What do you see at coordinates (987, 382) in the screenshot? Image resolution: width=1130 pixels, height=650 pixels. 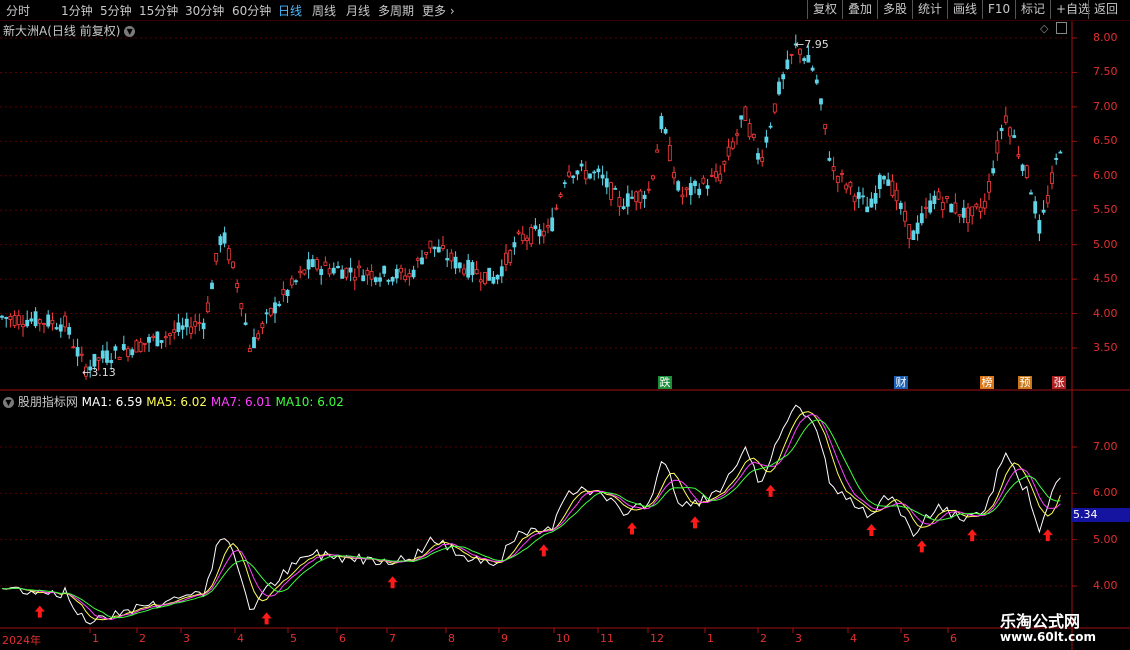 I see `event-list: 榜` at bounding box center [987, 382].